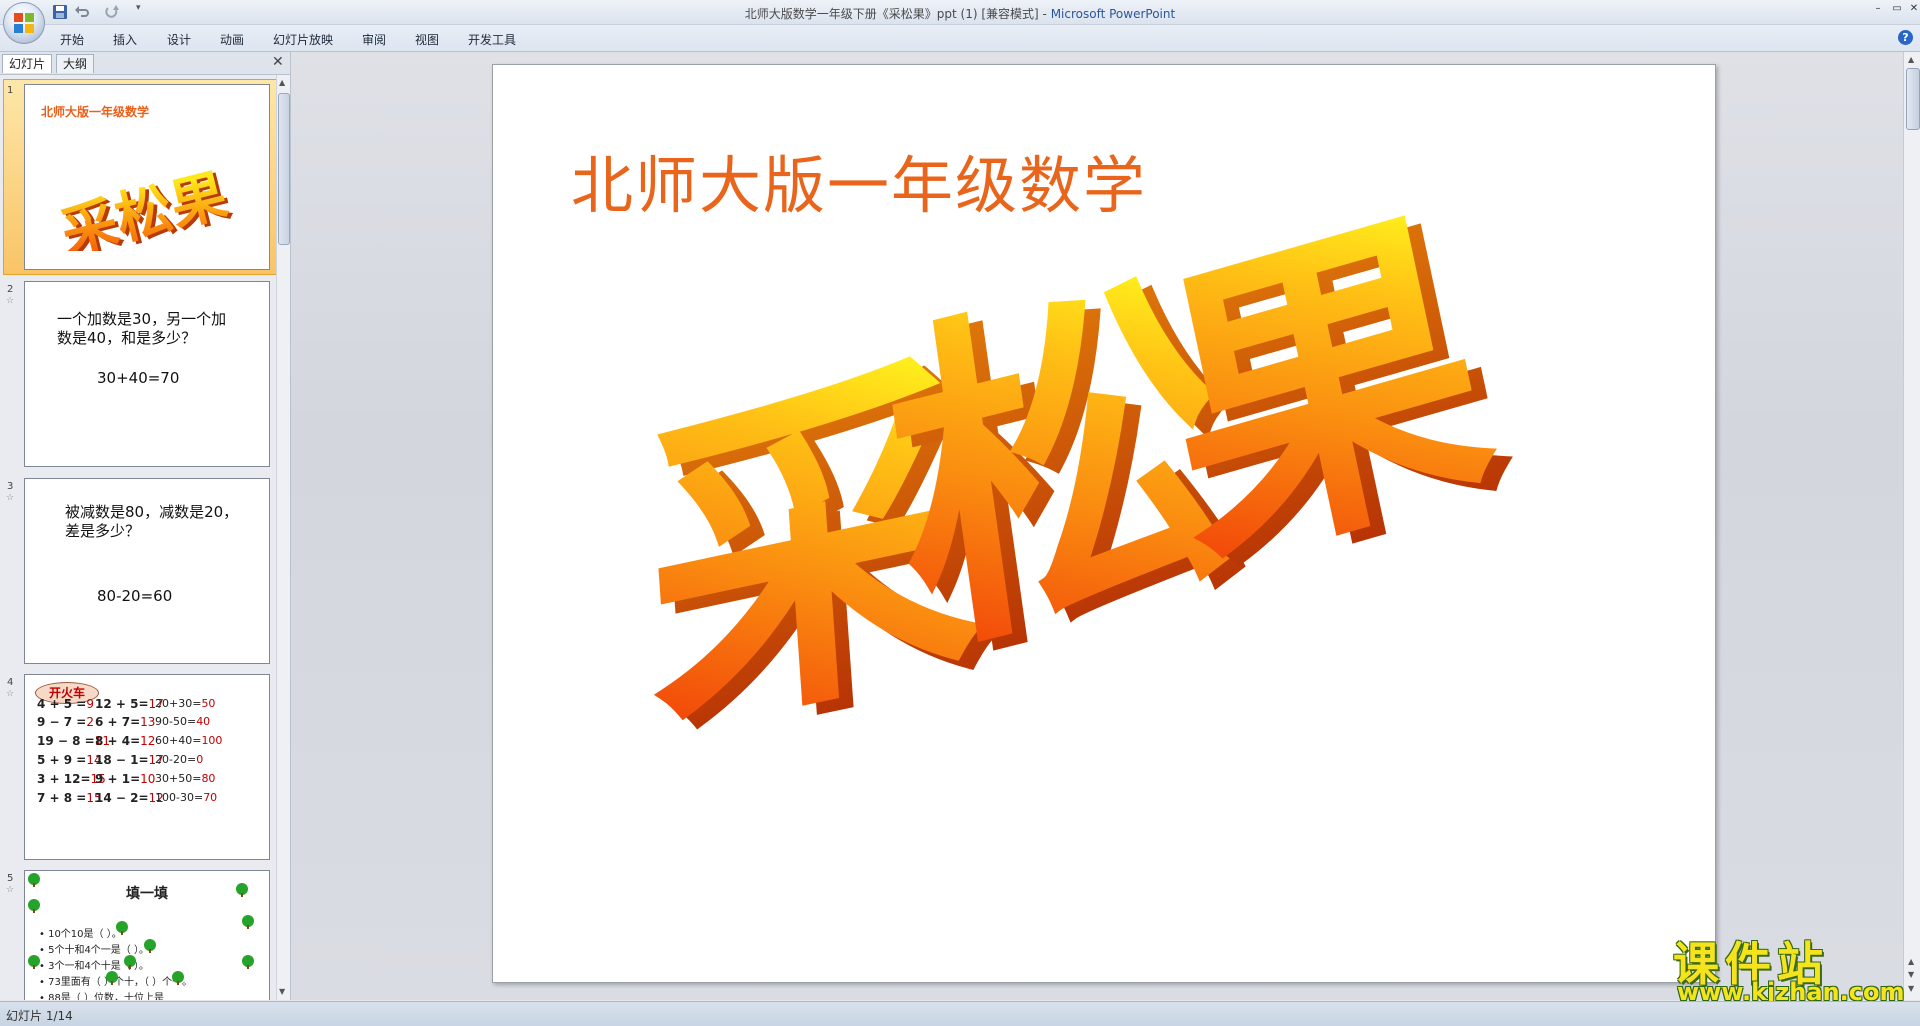 The height and width of the screenshot is (1026, 1920). What do you see at coordinates (95, 112) in the screenshot?
I see `thumb-title: 北师大版一年级数学` at bounding box center [95, 112].